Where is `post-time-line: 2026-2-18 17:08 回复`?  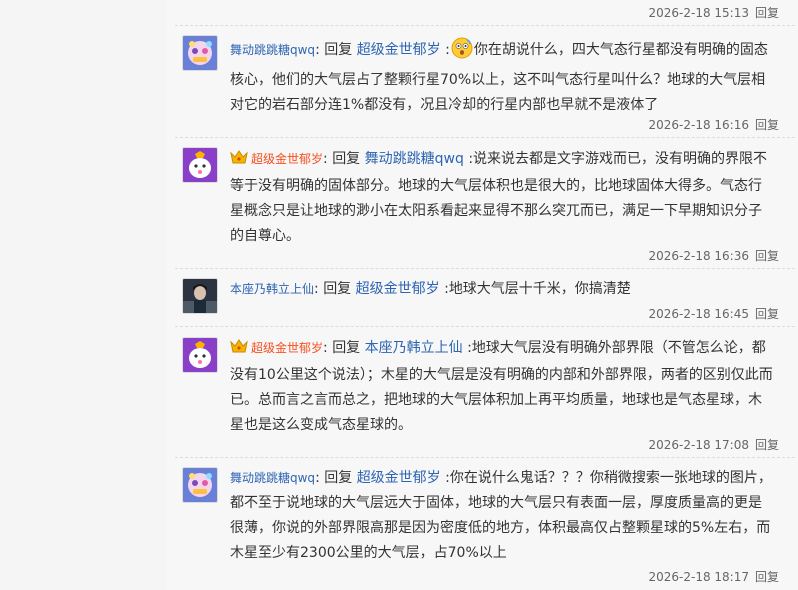
post-time-line: 2026-2-18 17:08 回复 is located at coordinates (713, 444).